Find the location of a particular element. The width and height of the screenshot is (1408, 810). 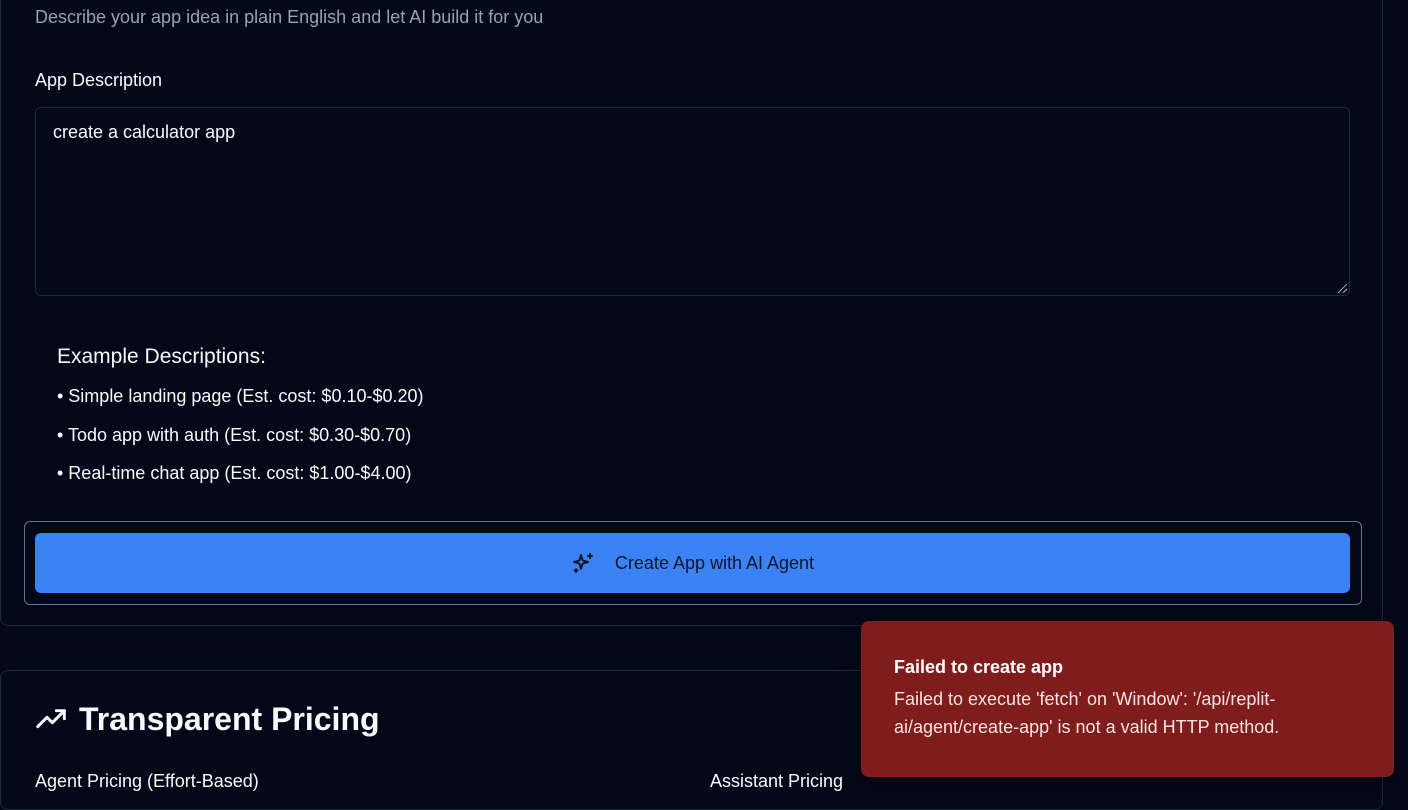

create-button-focus-ring: Create App with AI Agent is located at coordinates (693, 563).